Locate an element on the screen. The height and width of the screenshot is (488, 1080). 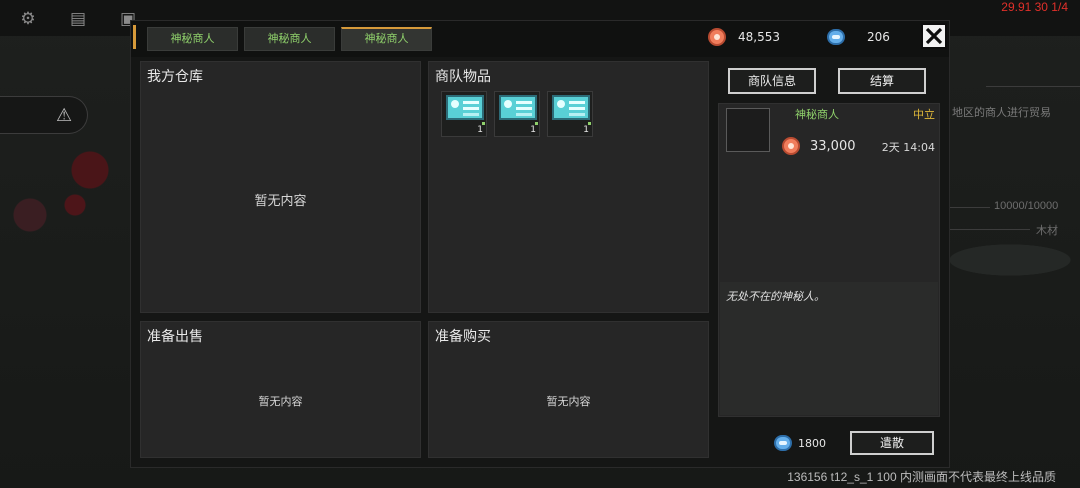
tab-marker is located at coordinates (134, 37).